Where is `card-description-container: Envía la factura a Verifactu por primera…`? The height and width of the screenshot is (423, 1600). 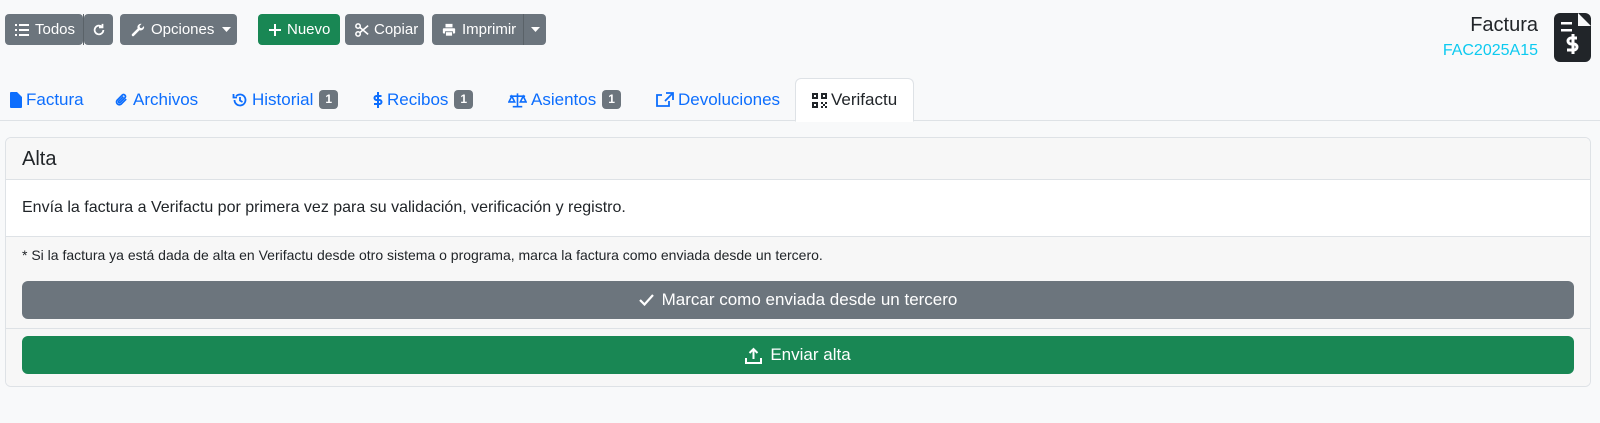 card-description-container: Envía la factura a Verifactu por primera… is located at coordinates (798, 208).